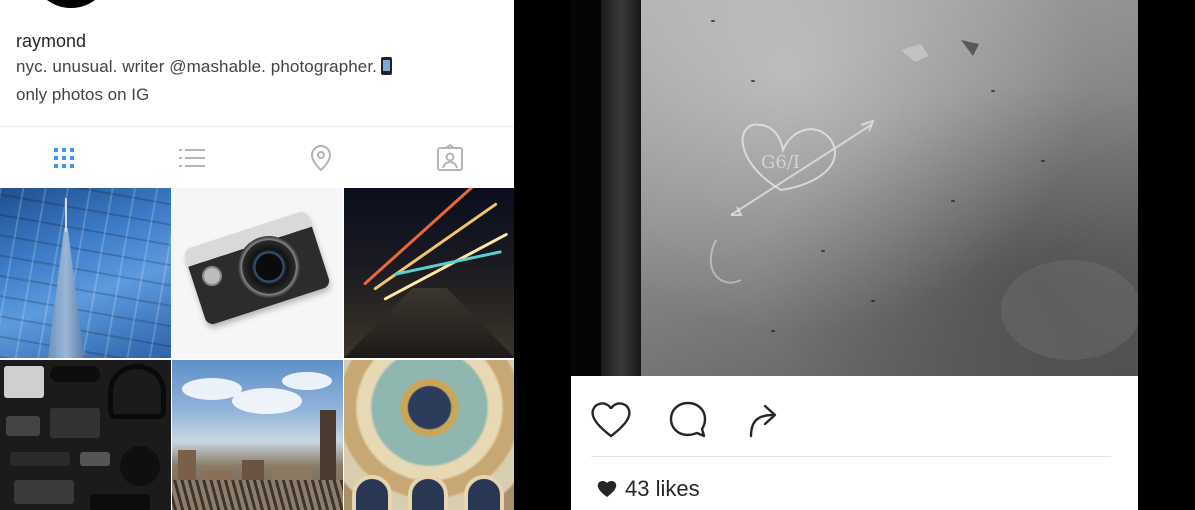 This screenshot has width=1195, height=510. Describe the element at coordinates (257, 273) in the screenshot. I see `grid-photo-camera` at that location.